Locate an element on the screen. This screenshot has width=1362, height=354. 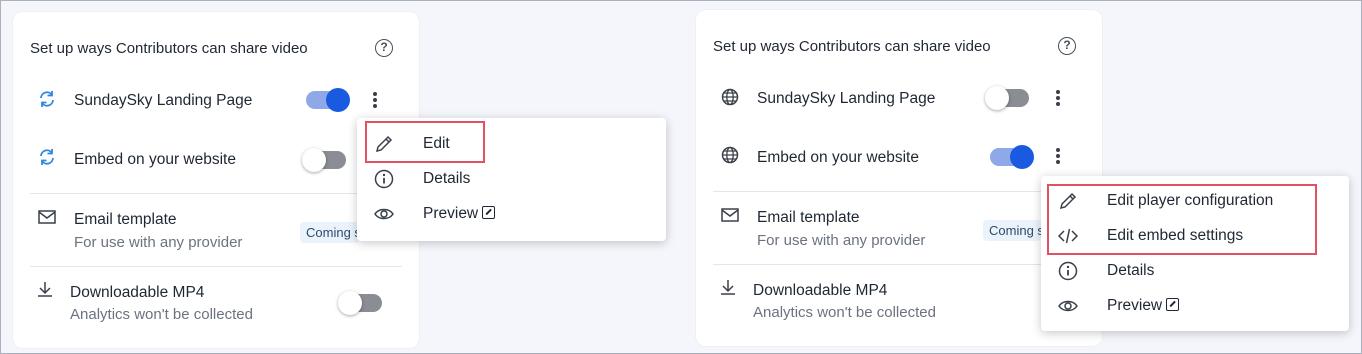
menu-item-label: Edit embed settings is located at coordinates (1175, 235).